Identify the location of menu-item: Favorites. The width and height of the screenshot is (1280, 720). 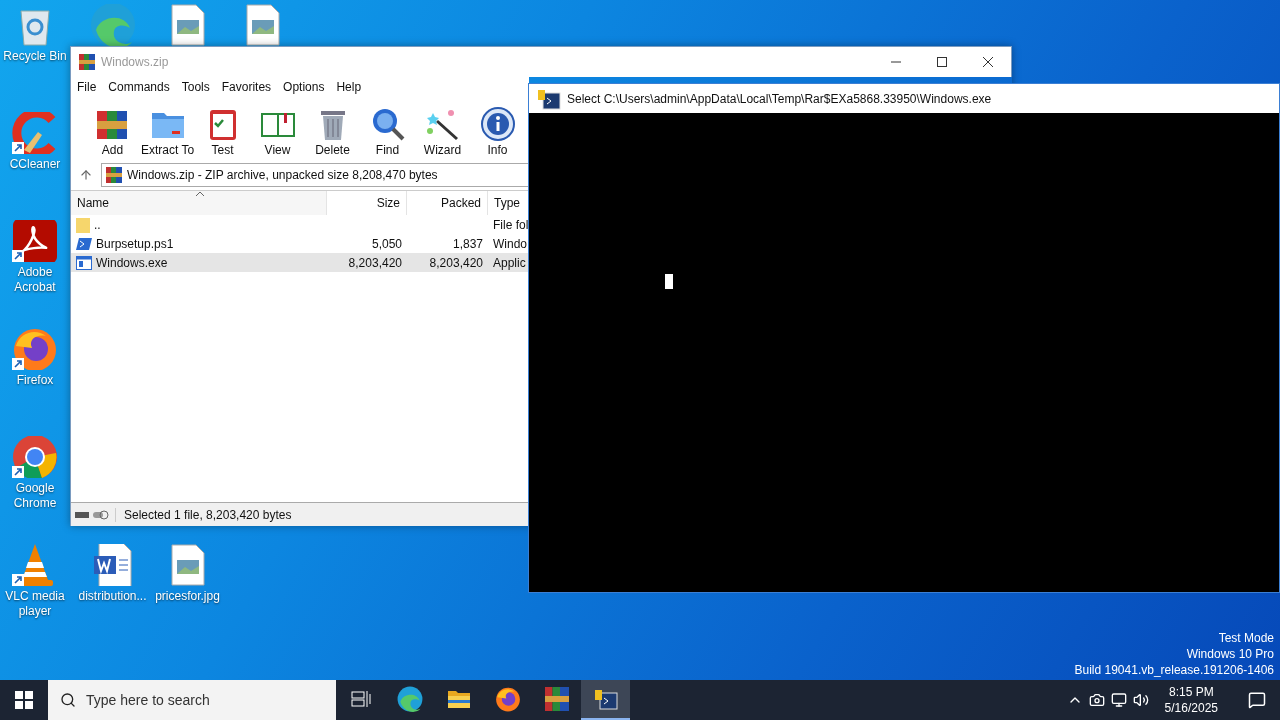
(249, 87).